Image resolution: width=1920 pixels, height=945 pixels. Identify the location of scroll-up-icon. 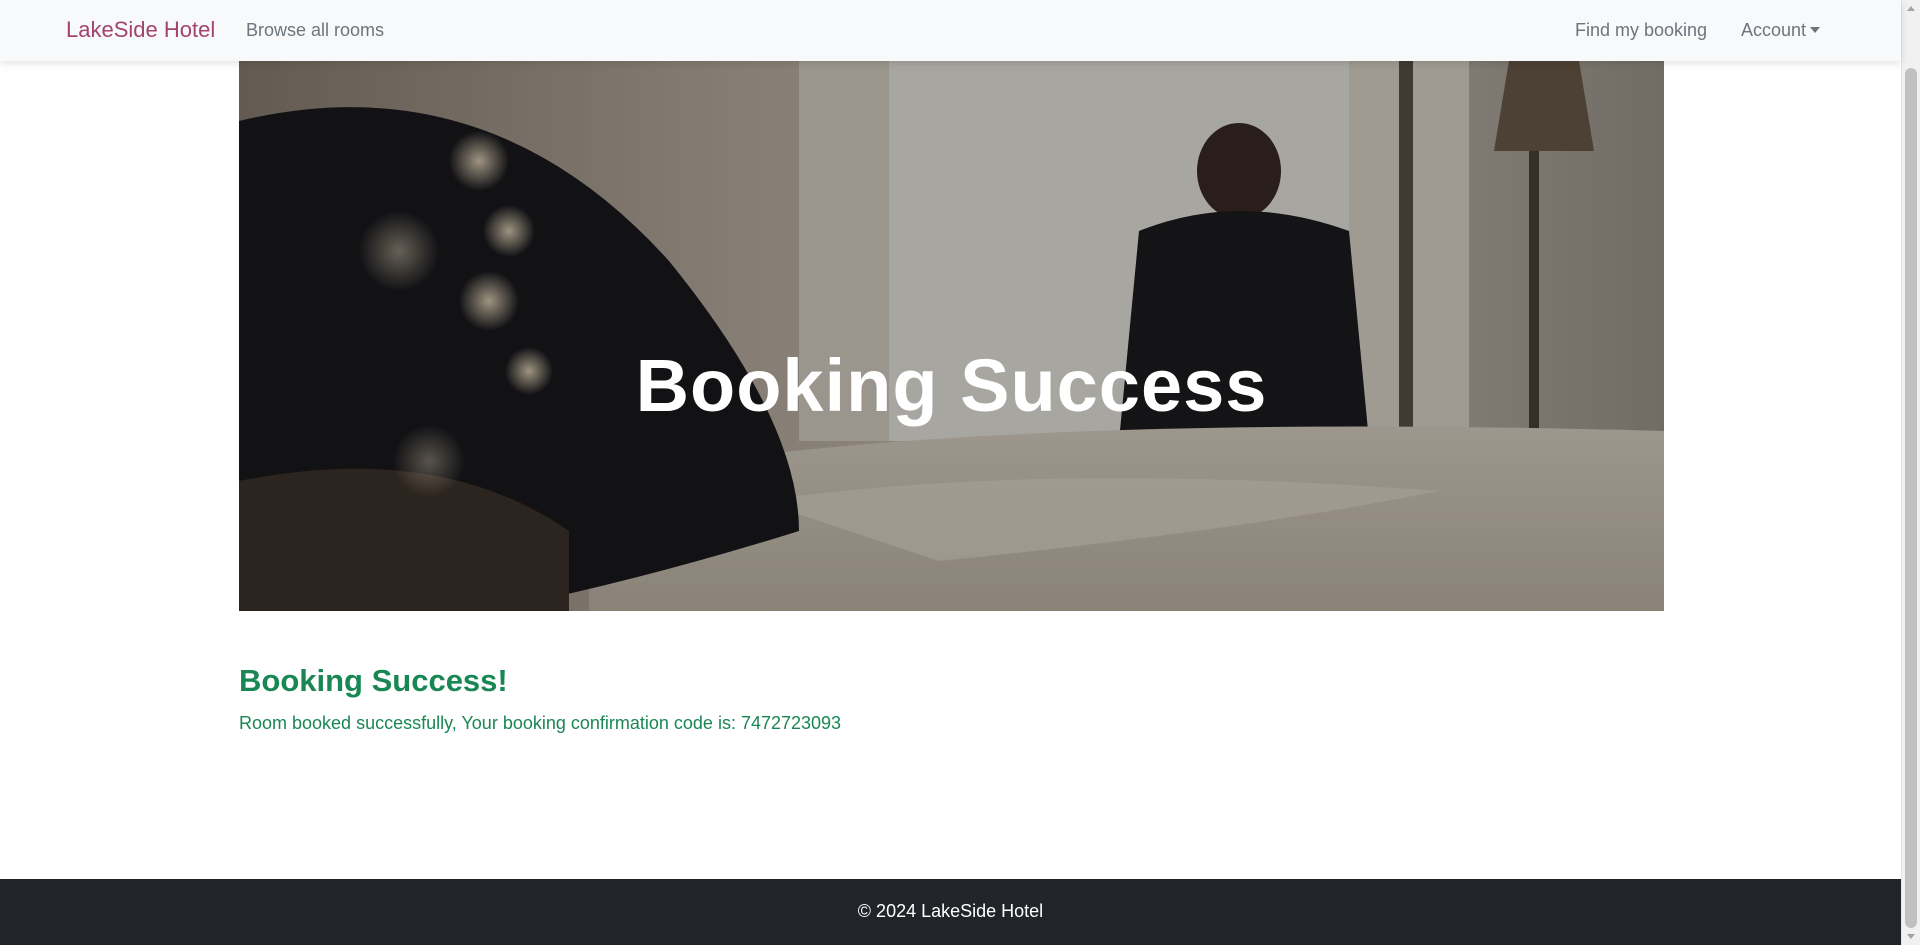
(1911, 8).